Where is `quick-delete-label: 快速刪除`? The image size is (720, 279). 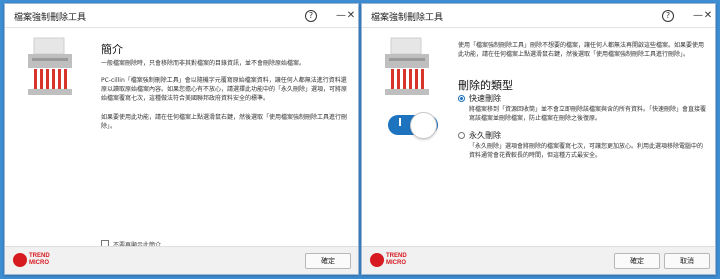 quick-delete-label: 快速刪除 is located at coordinates (485, 98).